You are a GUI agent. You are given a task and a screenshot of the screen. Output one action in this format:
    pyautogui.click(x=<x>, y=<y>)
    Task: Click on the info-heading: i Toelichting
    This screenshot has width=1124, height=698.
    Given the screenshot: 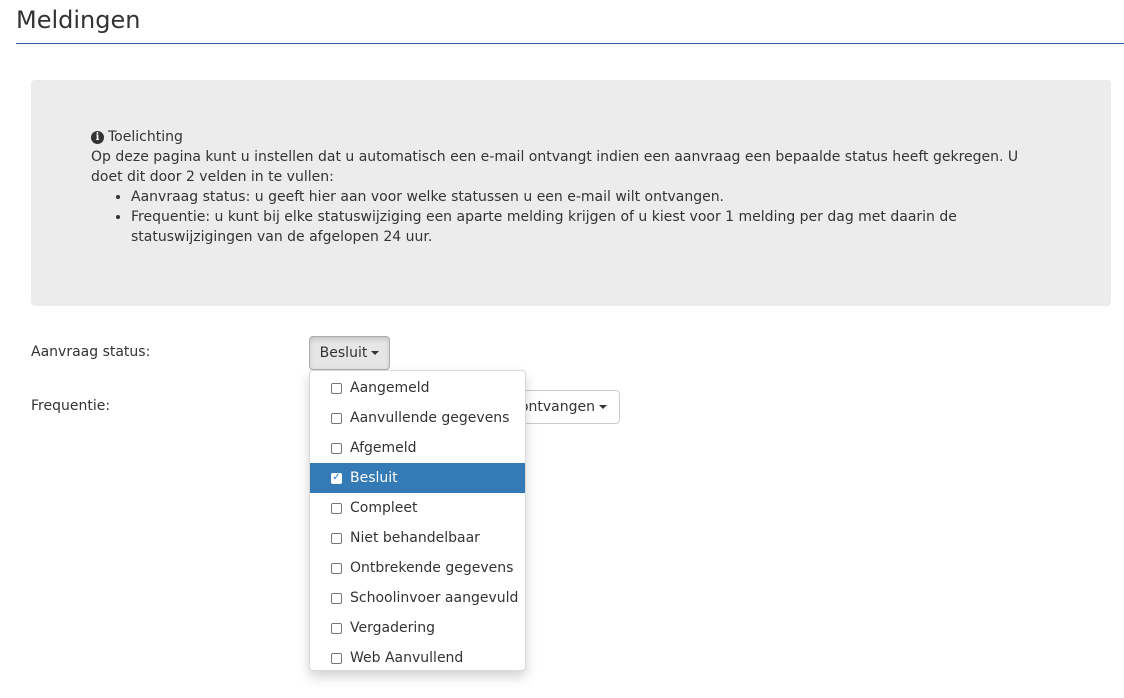 What is the action you would take?
    pyautogui.click(x=571, y=137)
    